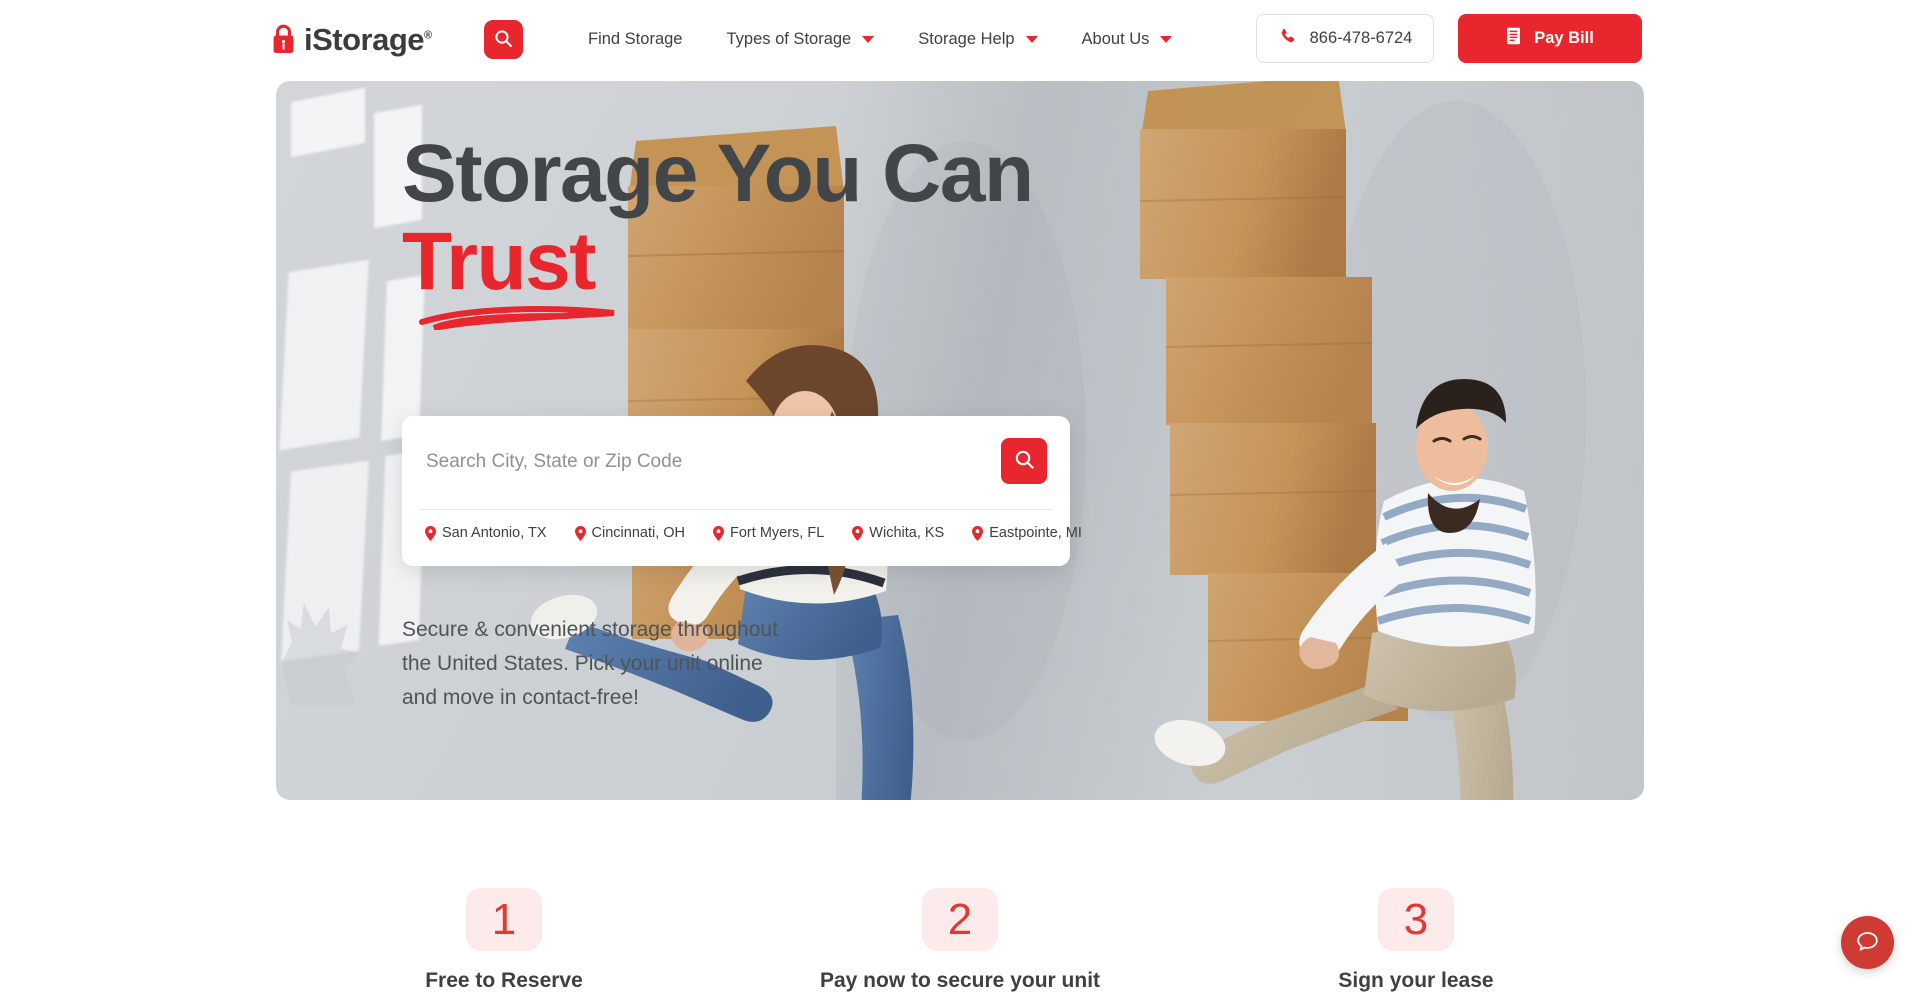 The image size is (1920, 993). What do you see at coordinates (1513, 38) in the screenshot?
I see `receipt-icon` at bounding box center [1513, 38].